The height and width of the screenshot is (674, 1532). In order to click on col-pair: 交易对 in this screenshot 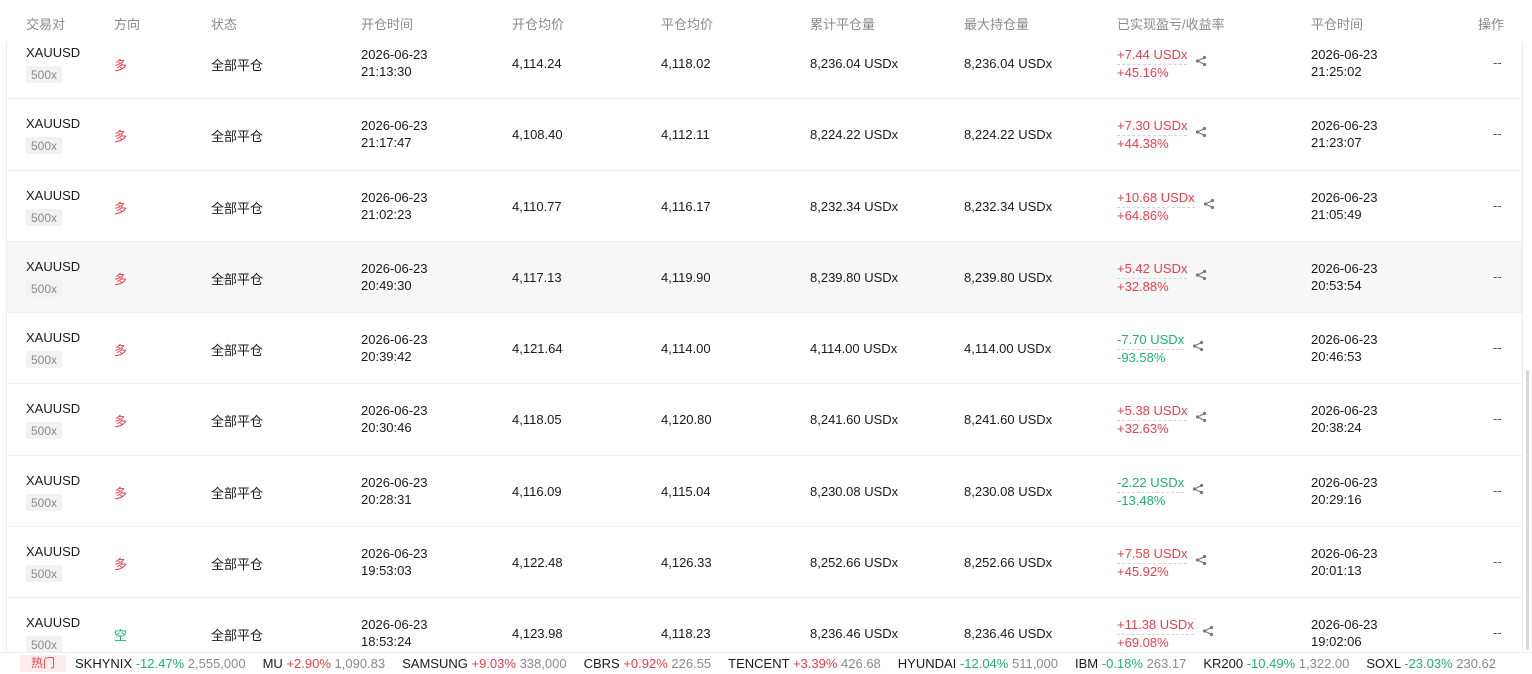, I will do `click(46, 24)`.